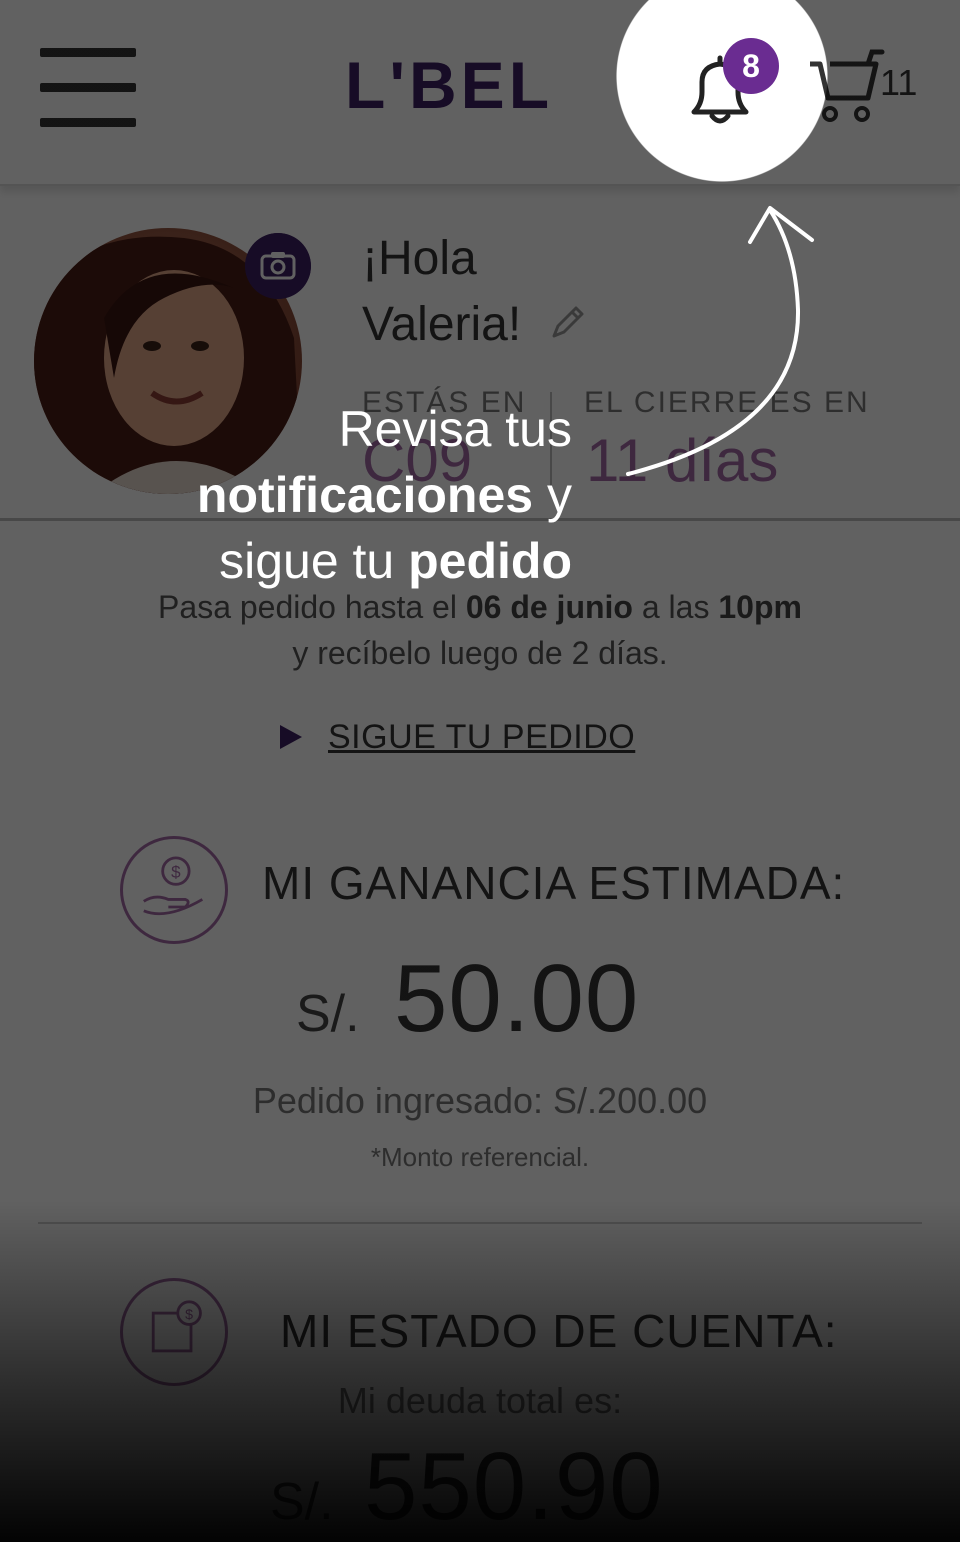 The image size is (960, 1542). What do you see at coordinates (552, 495) in the screenshot?
I see `tip-line2-rest: y` at bounding box center [552, 495].